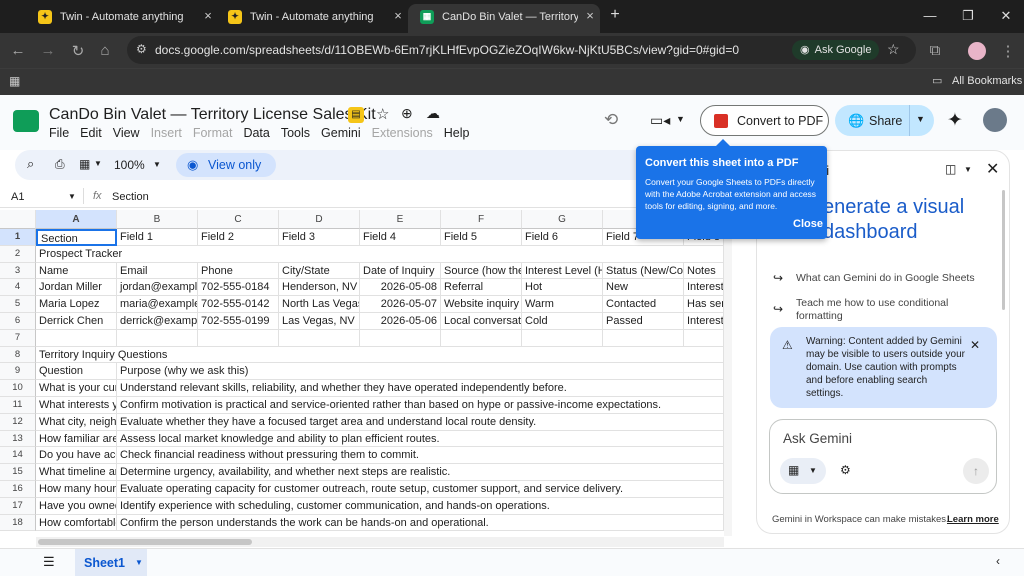  I want to click on row-header: 16, so click(18, 489).